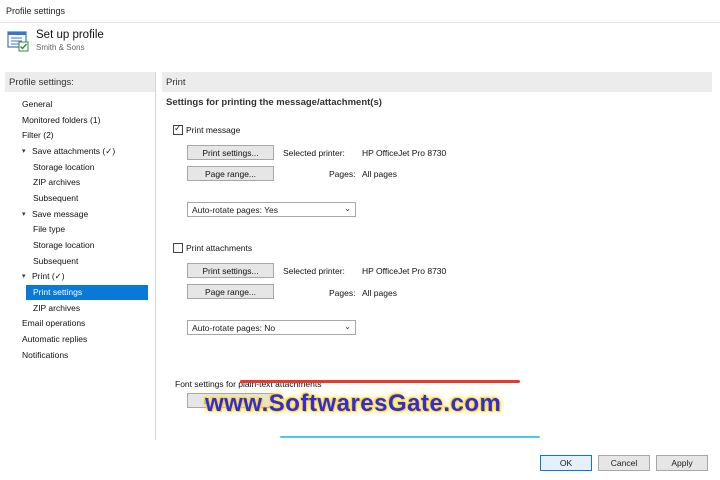 Image resolution: width=720 pixels, height=480 pixels. I want to click on title-bar: Profile settings, so click(360, 11).